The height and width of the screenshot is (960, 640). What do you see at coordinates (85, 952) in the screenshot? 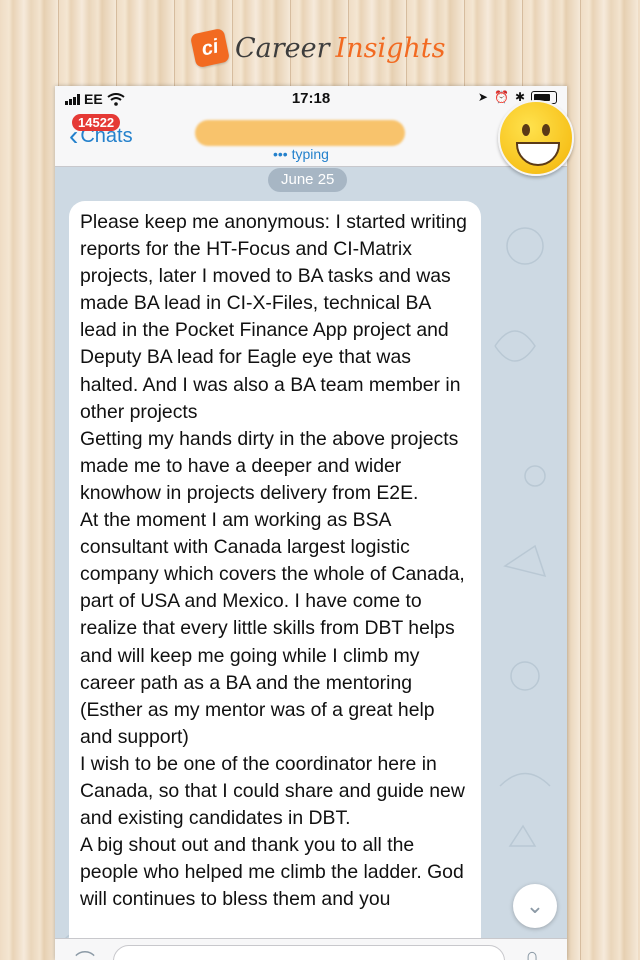
I see `paperclip-icon: ⌒` at bounding box center [85, 952].